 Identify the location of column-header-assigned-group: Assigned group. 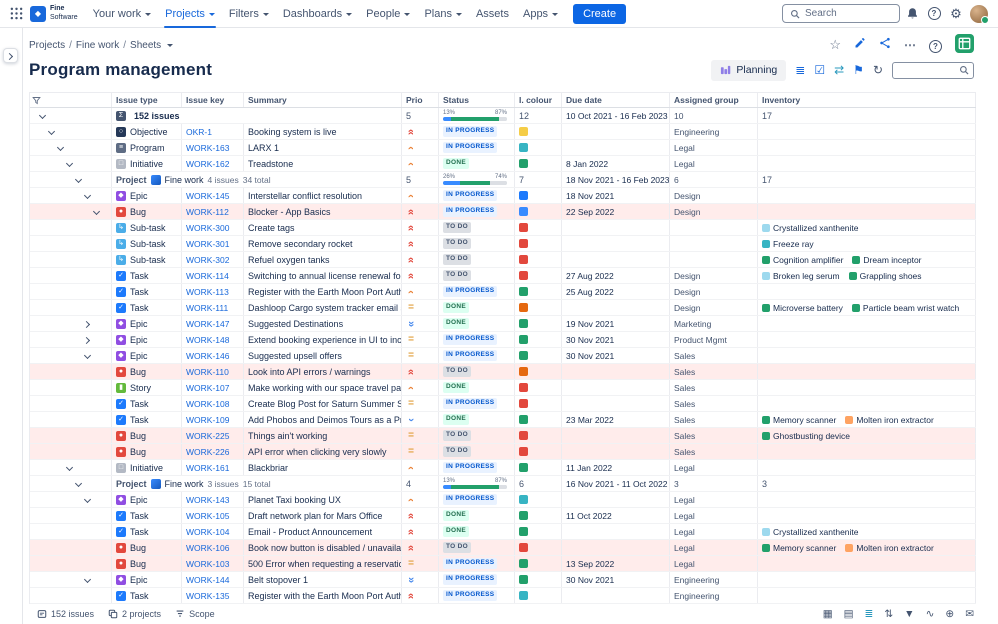
(714, 100).